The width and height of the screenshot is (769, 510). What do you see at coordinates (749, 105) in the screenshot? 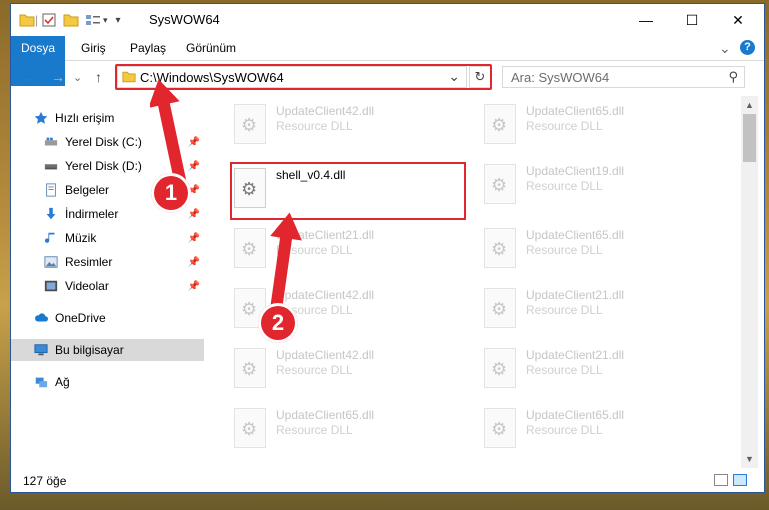
I see `scroll-up-icon: ▲` at bounding box center [749, 105].